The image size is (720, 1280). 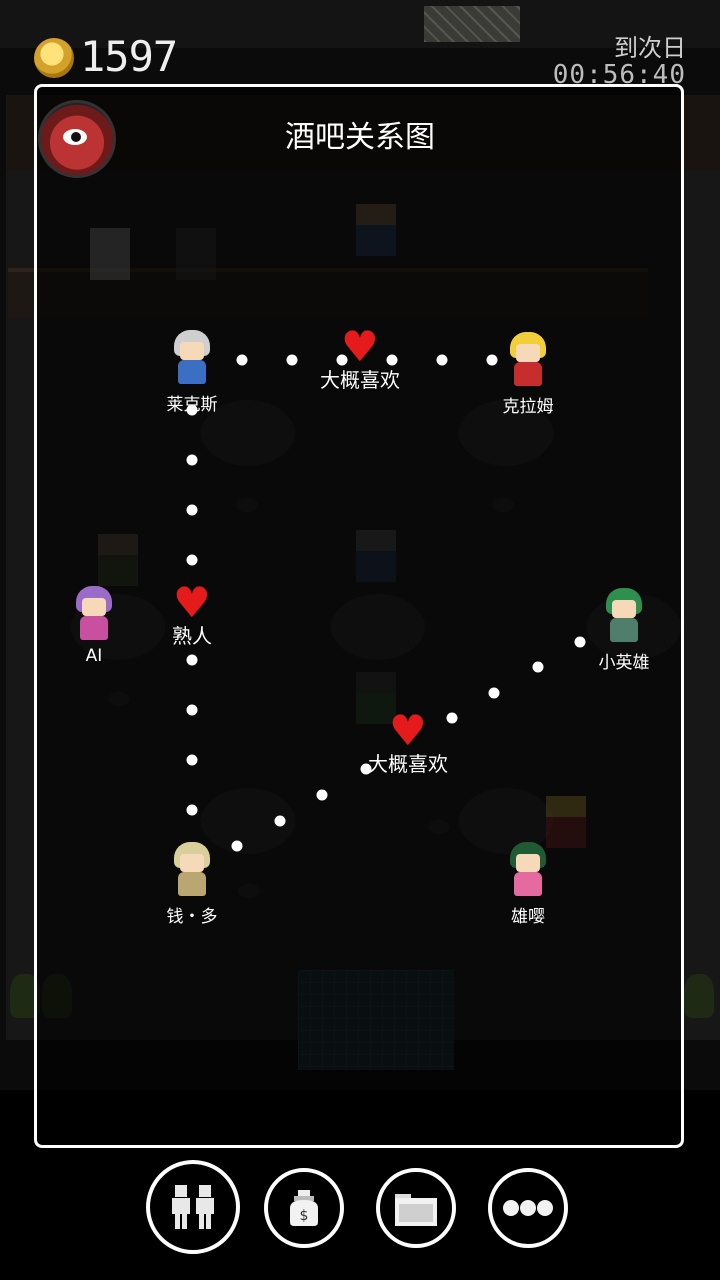 I want to click on coin-count: 1597, so click(x=129, y=56).